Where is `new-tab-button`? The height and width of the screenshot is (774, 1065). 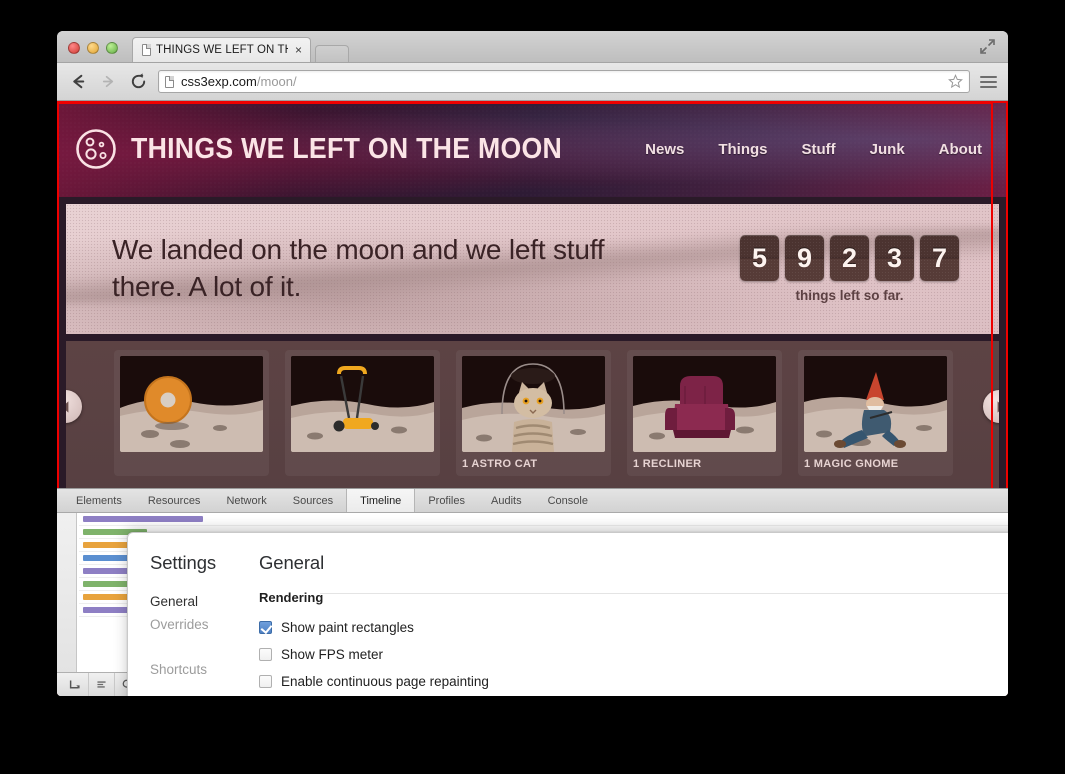
new-tab-button is located at coordinates (332, 53).